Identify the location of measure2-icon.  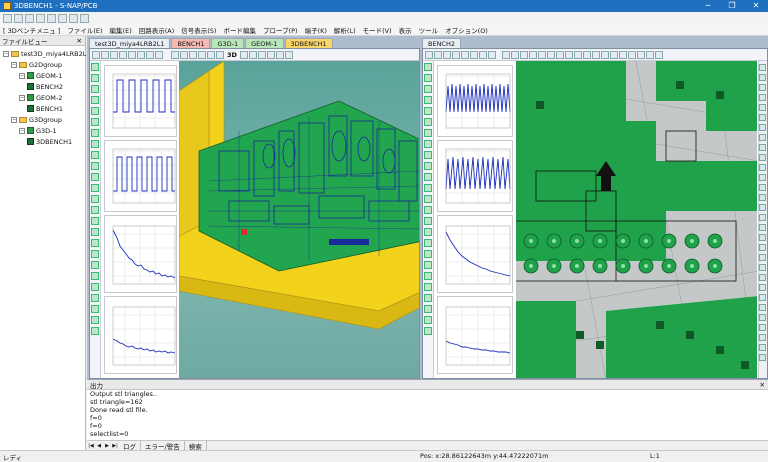
(623, 54).